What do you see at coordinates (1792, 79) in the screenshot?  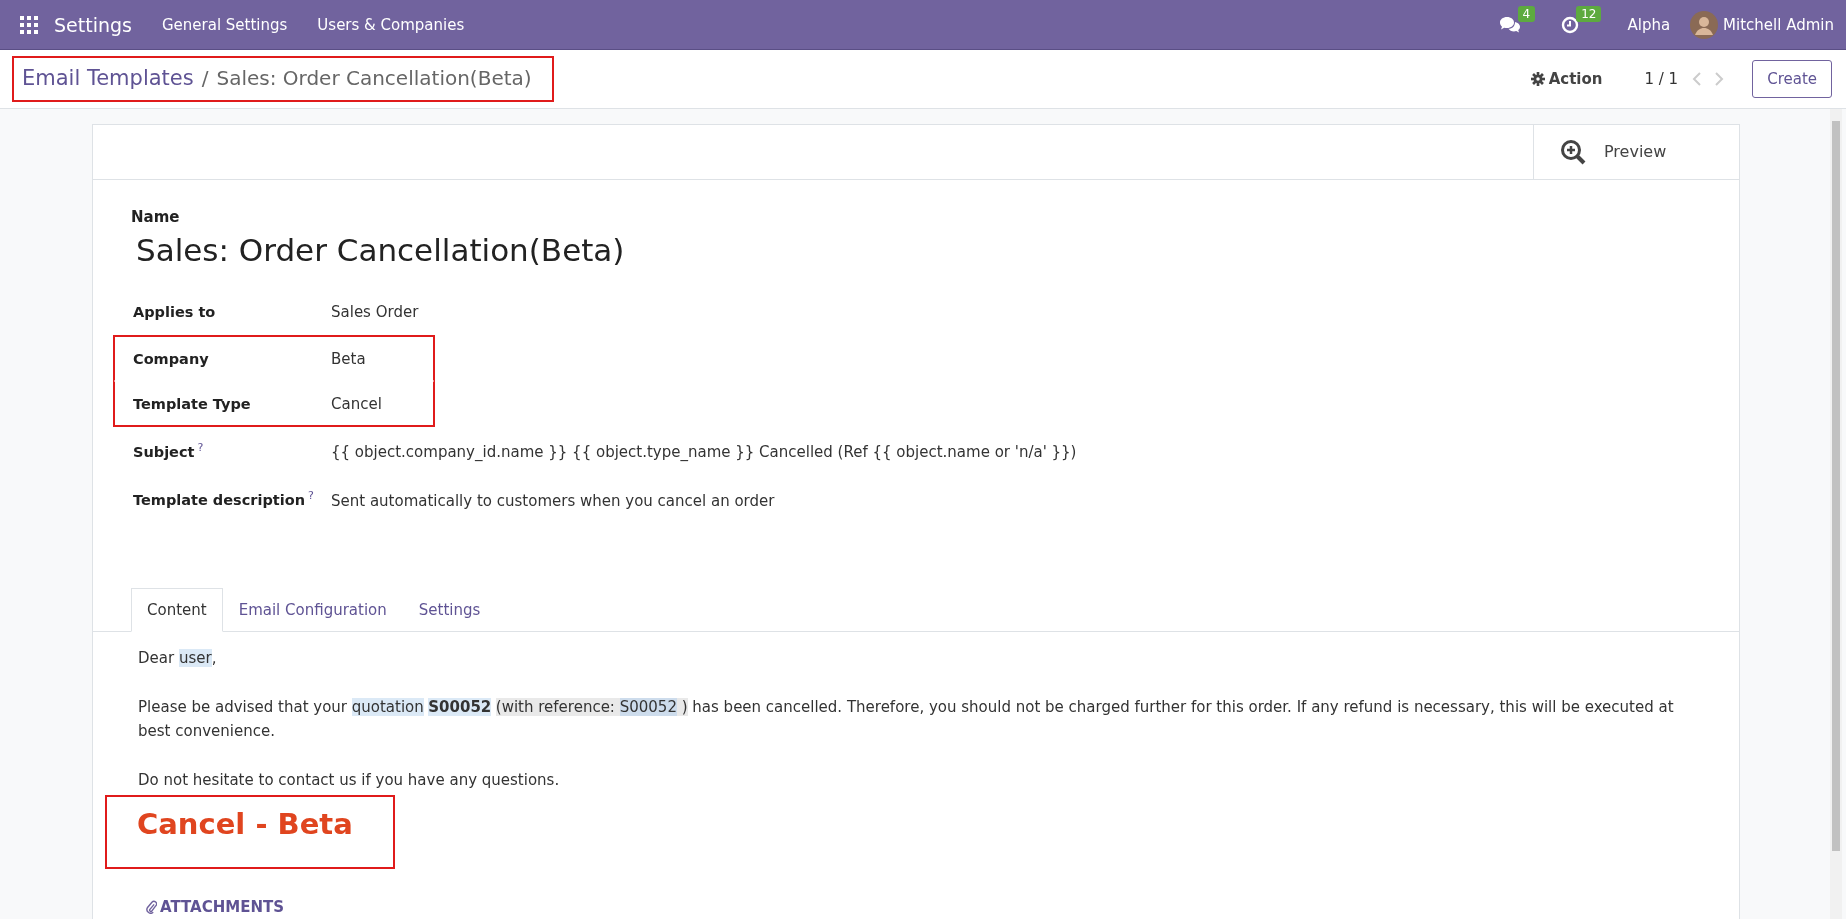 I see `create-button: Create` at bounding box center [1792, 79].